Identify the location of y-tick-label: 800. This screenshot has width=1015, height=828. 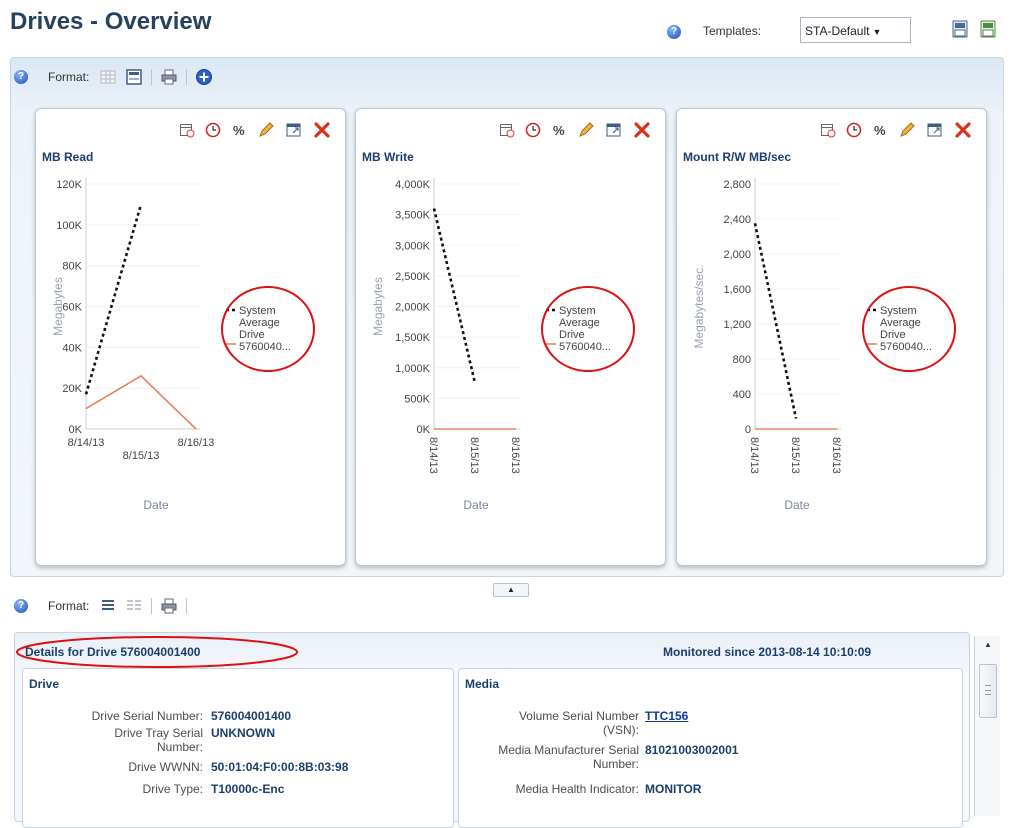
(742, 360).